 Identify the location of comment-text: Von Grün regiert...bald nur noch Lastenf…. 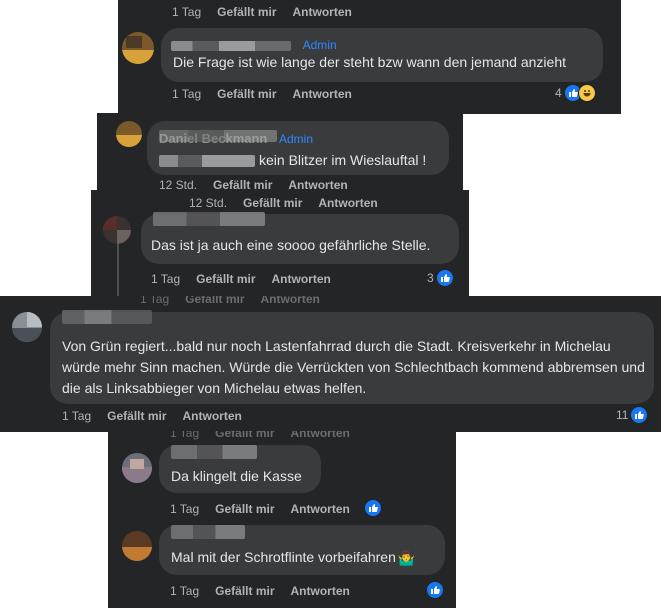
(353, 367).